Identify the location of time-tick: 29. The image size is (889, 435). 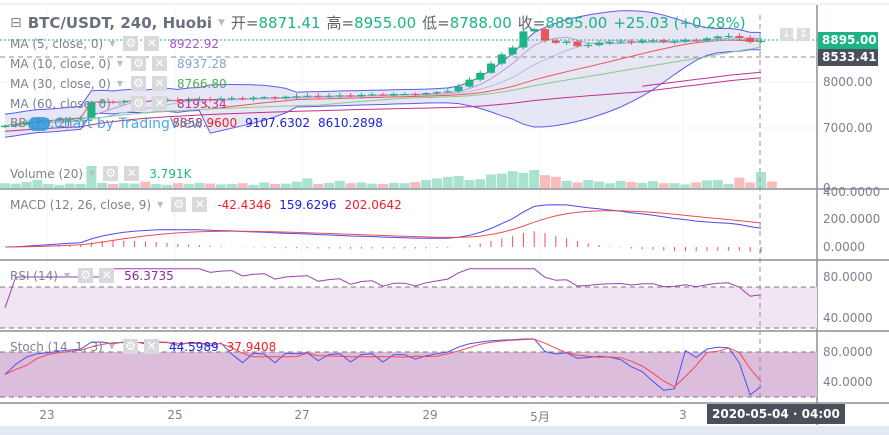
(430, 415).